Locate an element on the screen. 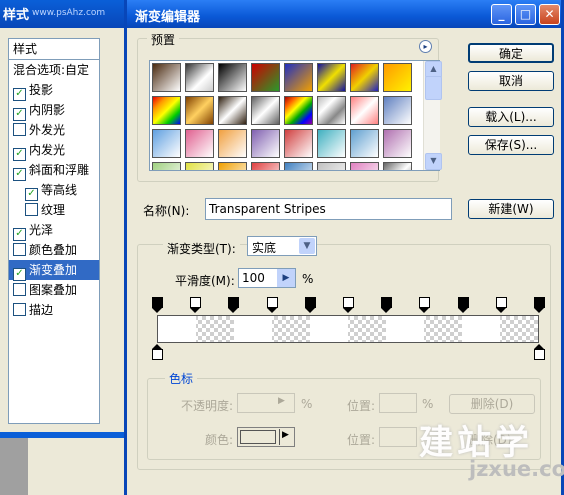 This screenshot has height=495, width=564. gradient-type-select: 实底 ▼ is located at coordinates (282, 246).